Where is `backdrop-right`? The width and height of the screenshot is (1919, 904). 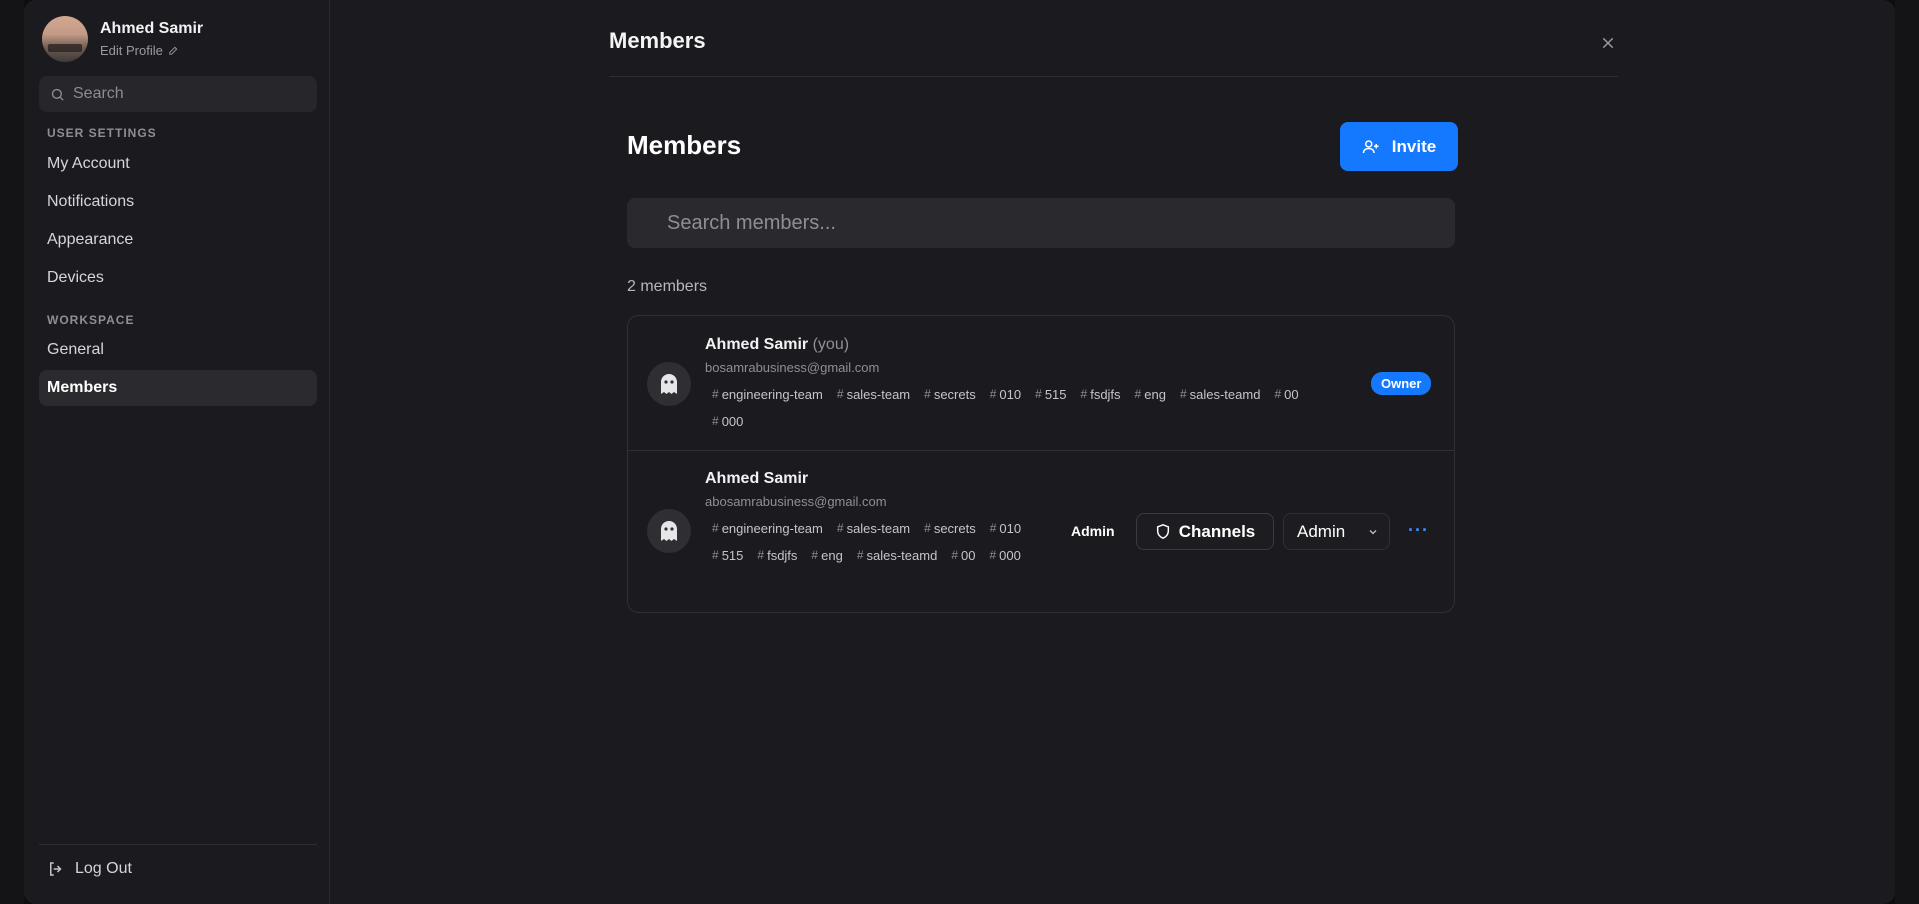 backdrop-right is located at coordinates (1907, 452).